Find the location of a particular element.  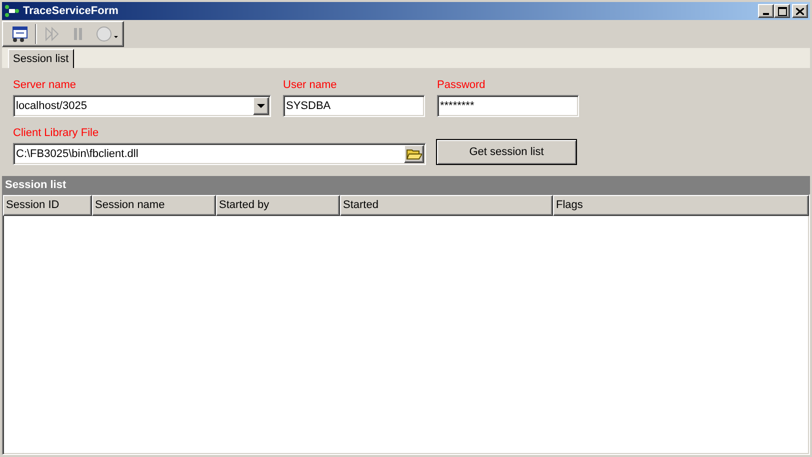

input-field: C:\FB3025\bin\fbclient.dll is located at coordinates (219, 154).